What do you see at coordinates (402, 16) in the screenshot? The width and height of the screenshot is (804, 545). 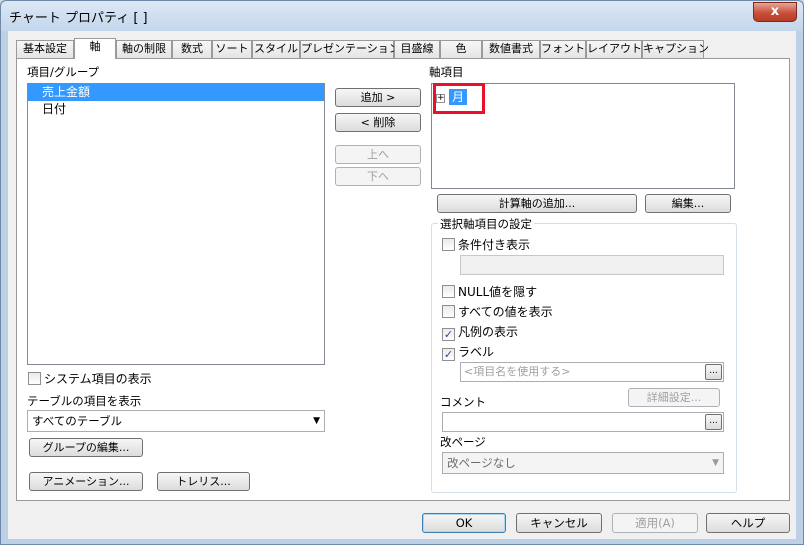 I see `title-bar: チャート プロパティ [ ] x` at bounding box center [402, 16].